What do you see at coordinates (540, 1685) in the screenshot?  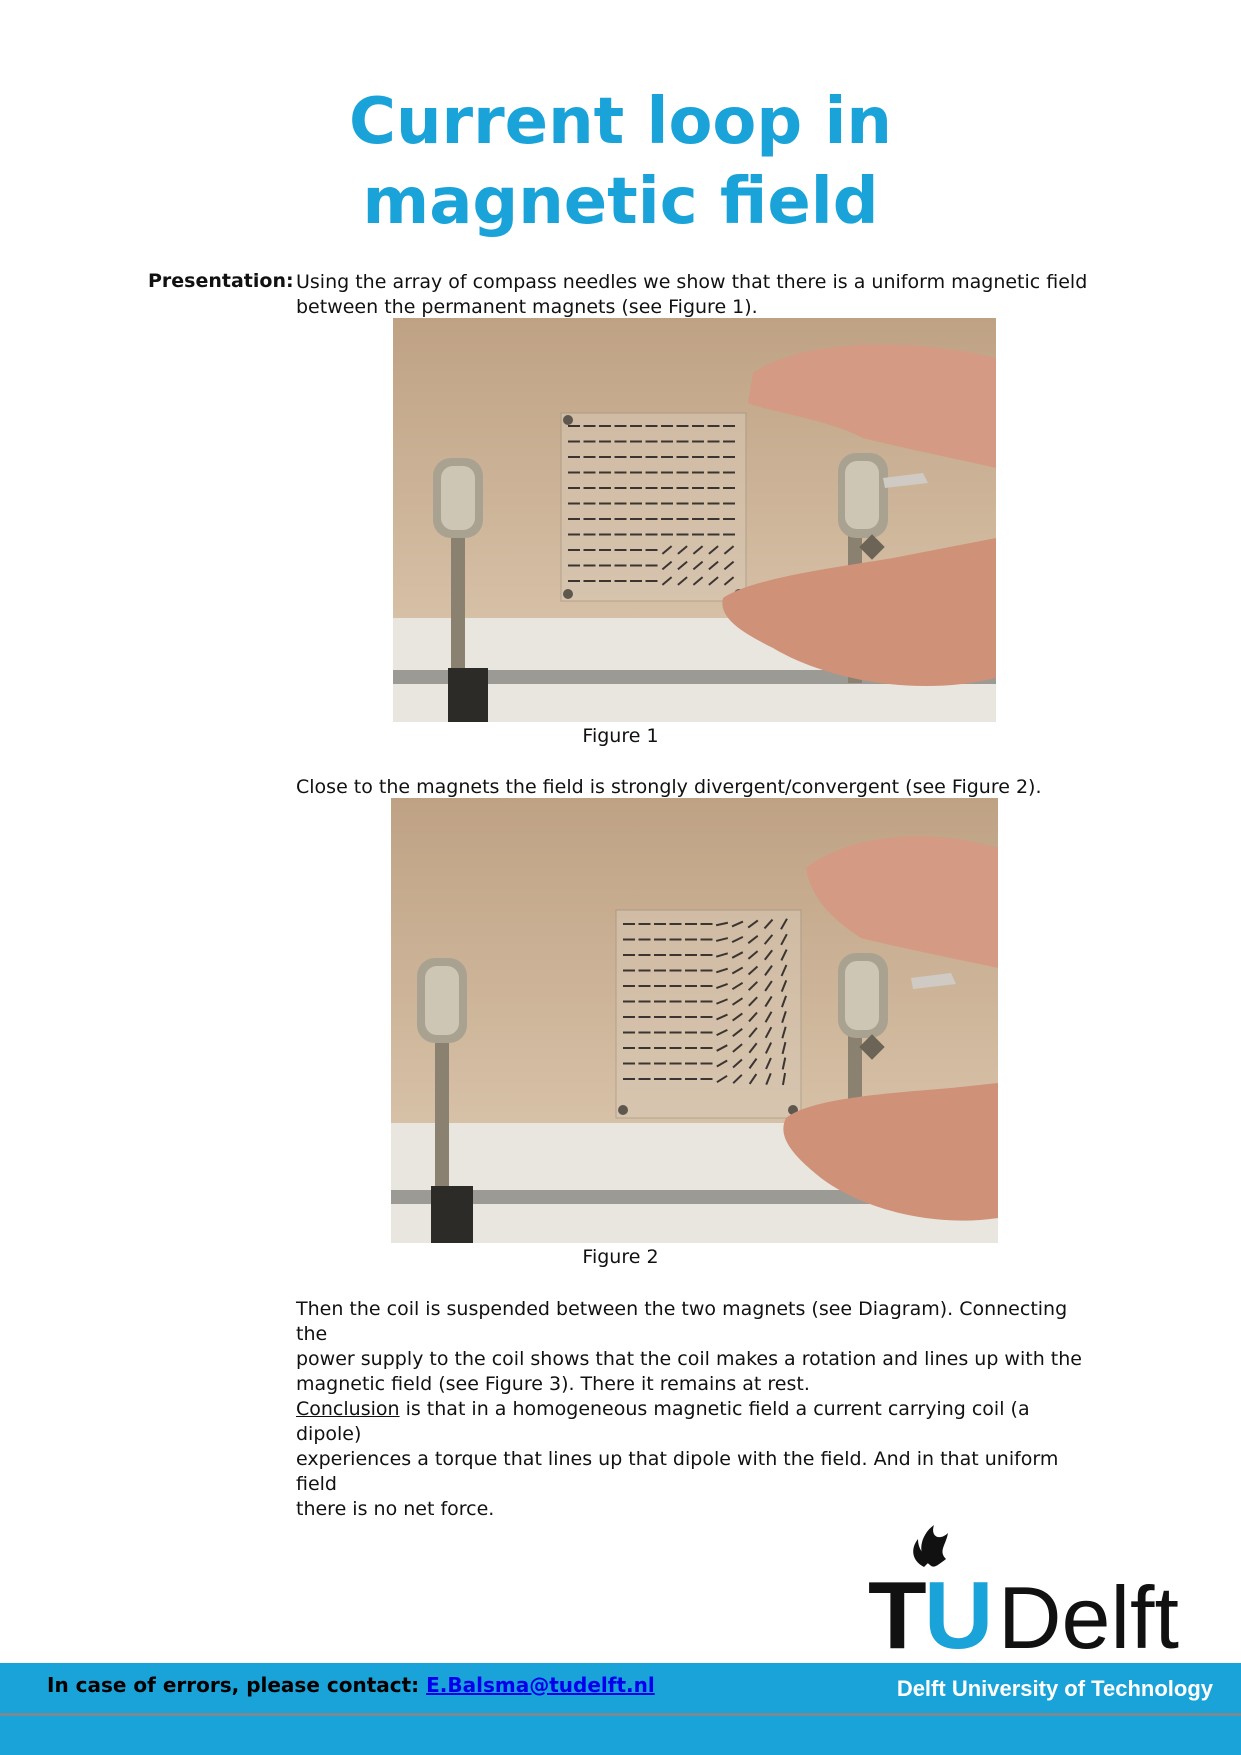 I see `footer-contact-email-link: E.Balsma@tudelft.nl` at bounding box center [540, 1685].